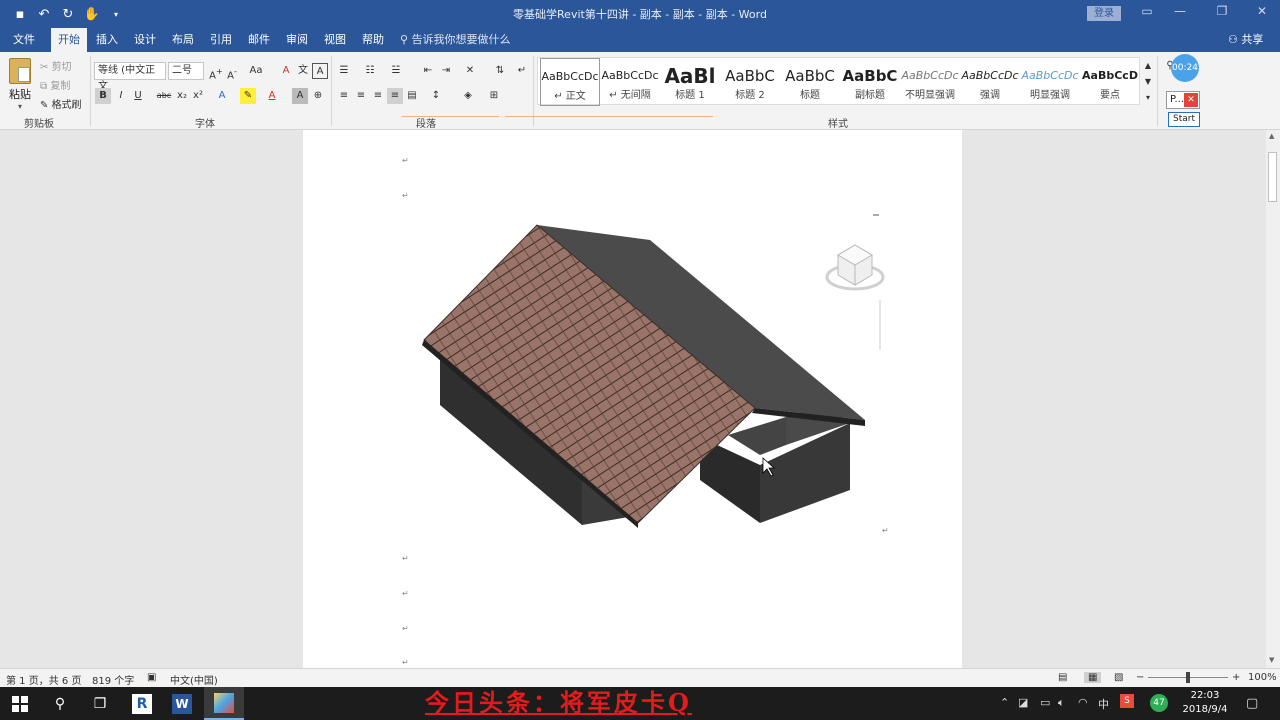  Describe the element at coordinates (297, 40) in the screenshot. I see `tab-review: 审阅` at that location.